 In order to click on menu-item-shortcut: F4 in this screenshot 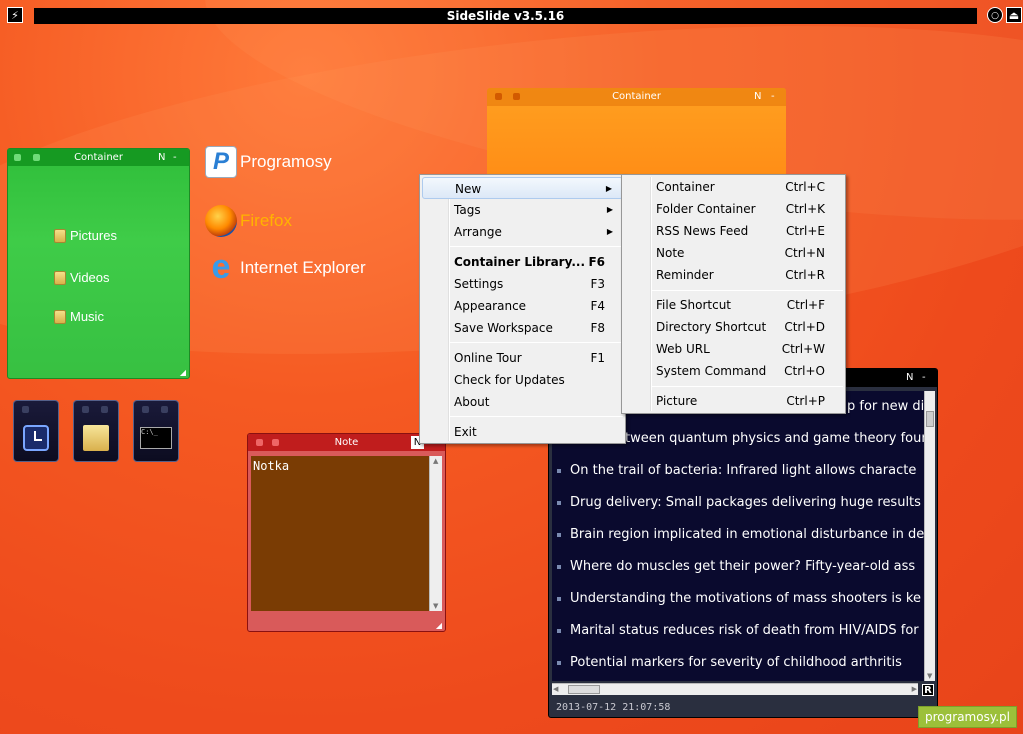, I will do `click(597, 306)`.